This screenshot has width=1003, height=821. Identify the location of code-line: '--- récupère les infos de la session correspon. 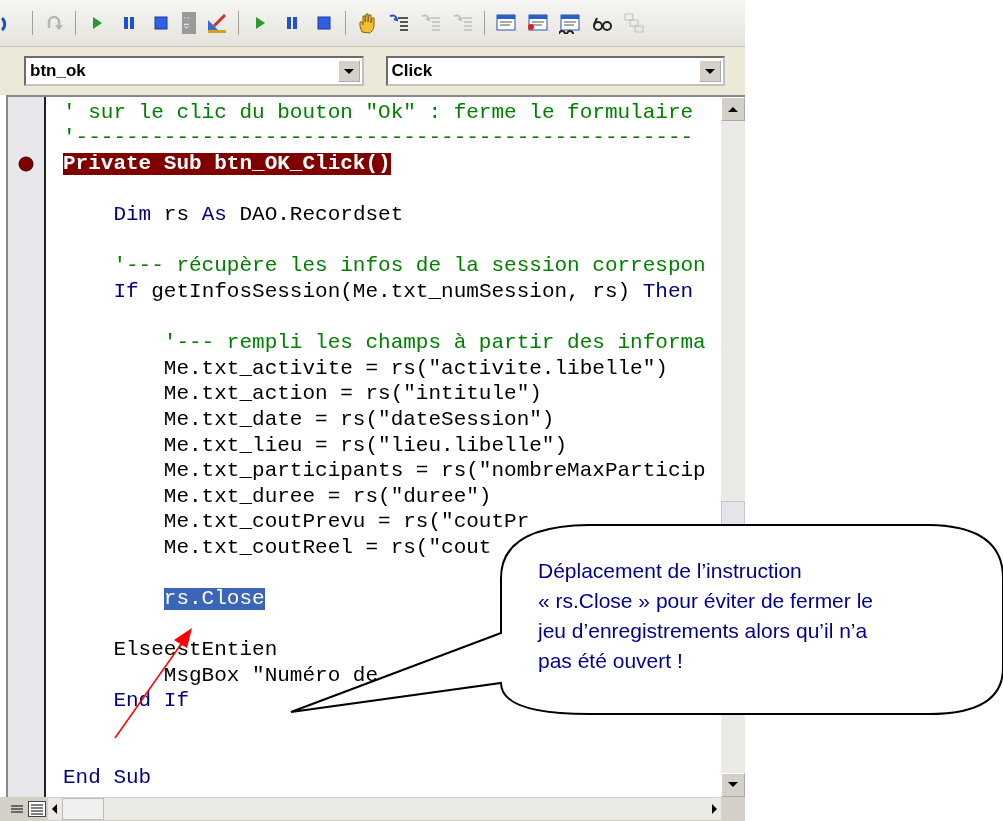
(409, 266).